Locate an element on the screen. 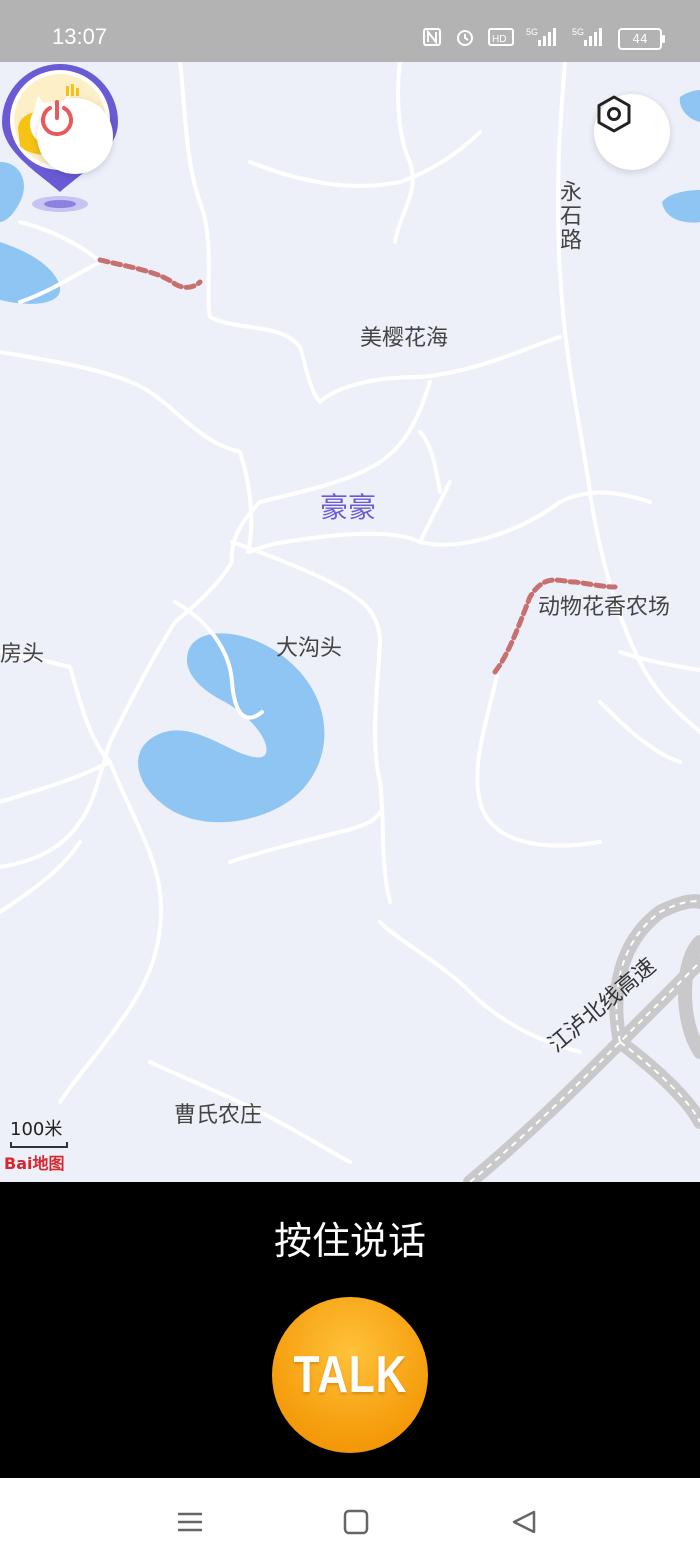  back-icon is located at coordinates (524, 1522).